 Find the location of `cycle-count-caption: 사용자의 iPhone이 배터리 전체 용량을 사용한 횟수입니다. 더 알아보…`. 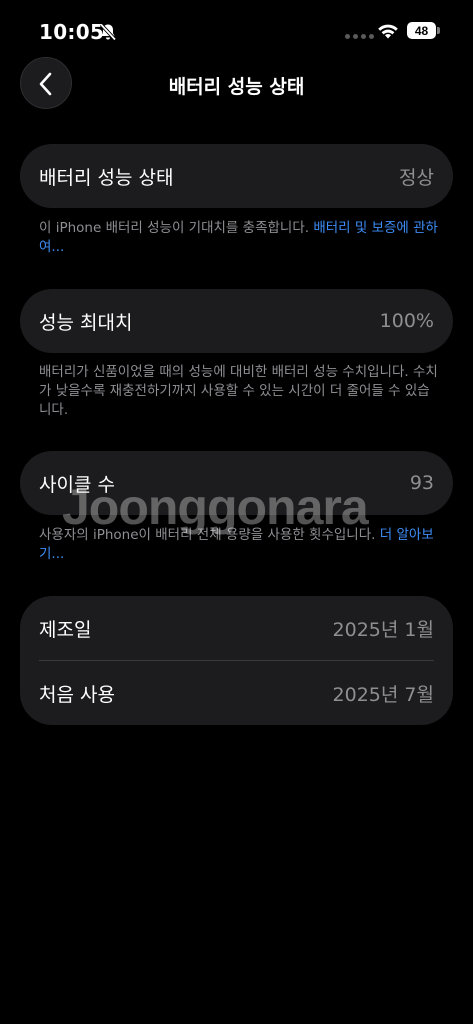

cycle-count-caption: 사용자의 iPhone이 배터리 전체 용량을 사용한 횟수입니다. 더 알아보… is located at coordinates (239, 545).